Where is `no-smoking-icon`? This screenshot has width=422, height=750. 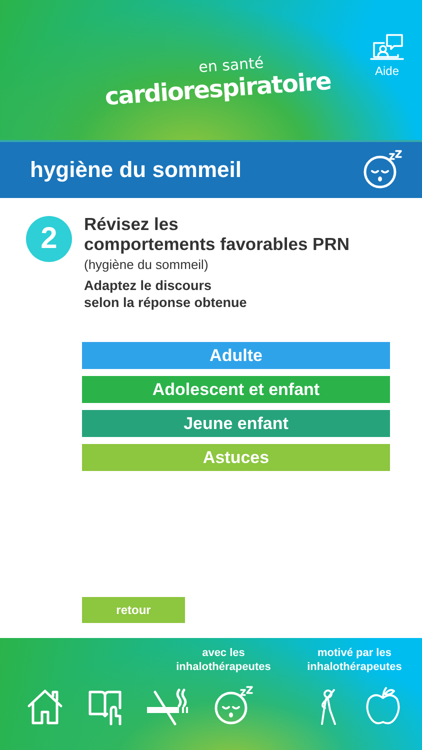
no-smoking-icon is located at coordinates (168, 706).